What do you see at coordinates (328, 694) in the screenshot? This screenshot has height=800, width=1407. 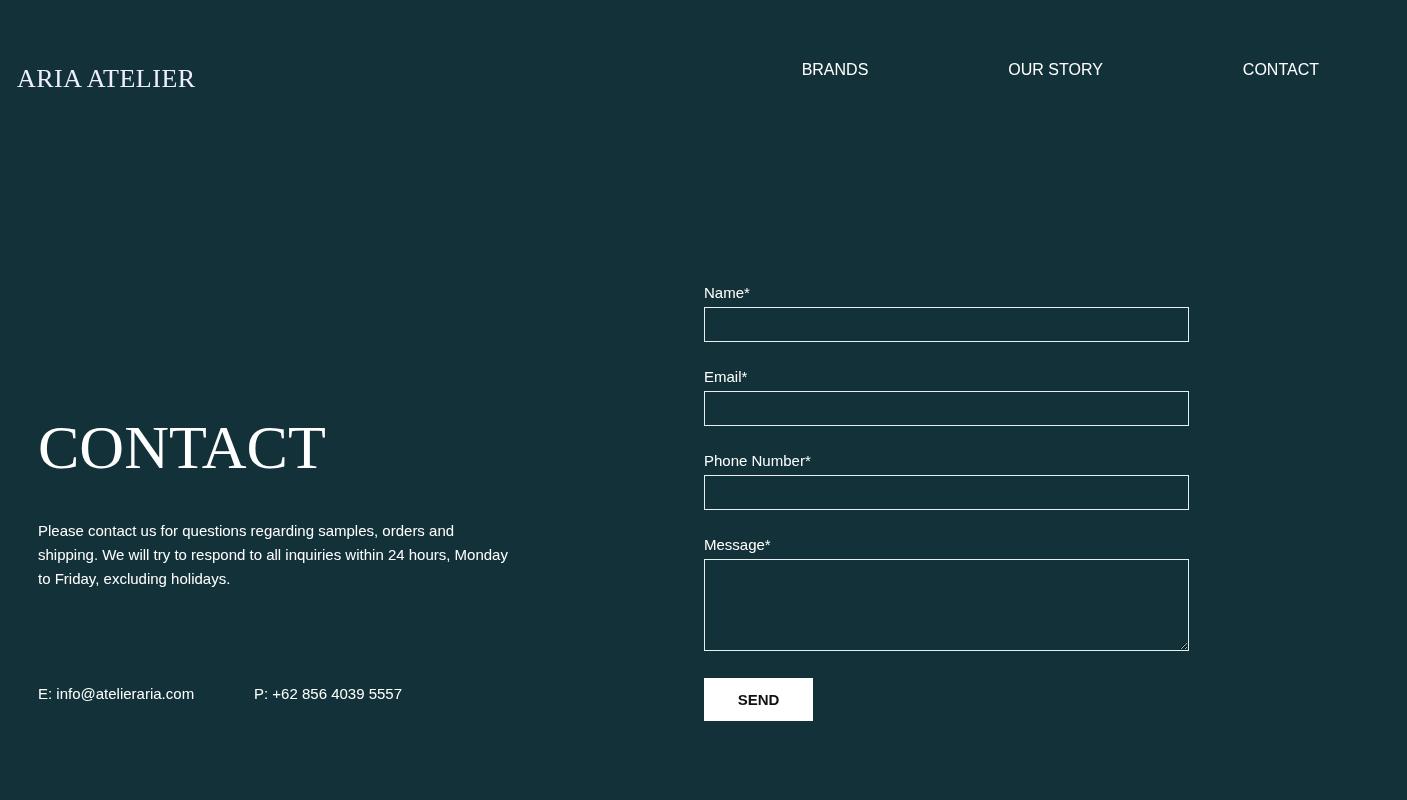 I see `contact-detail: P: +62 856 4039 5557` at bounding box center [328, 694].